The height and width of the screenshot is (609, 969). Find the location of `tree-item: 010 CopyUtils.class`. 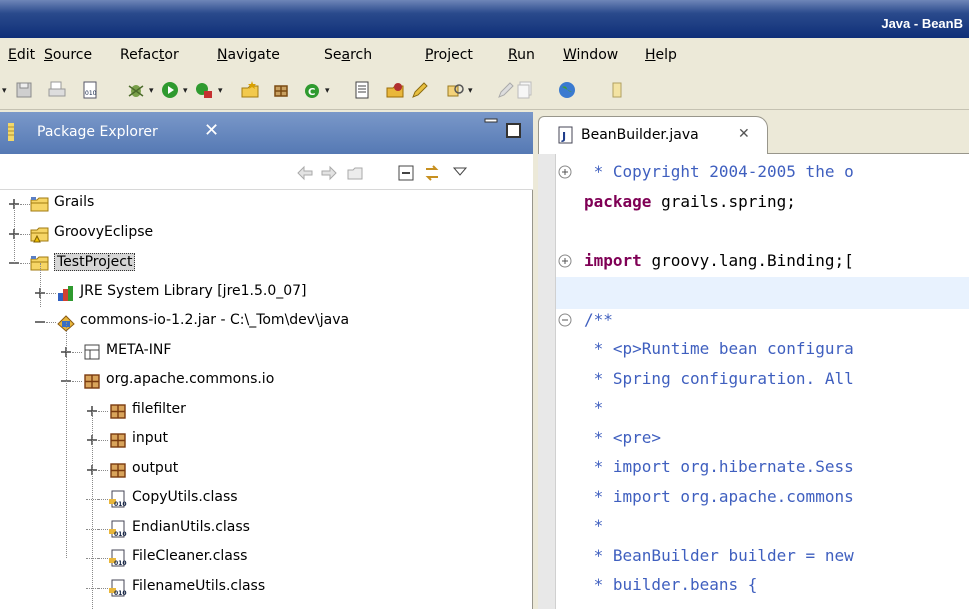

tree-item: 010 CopyUtils.class is located at coordinates (266, 499).